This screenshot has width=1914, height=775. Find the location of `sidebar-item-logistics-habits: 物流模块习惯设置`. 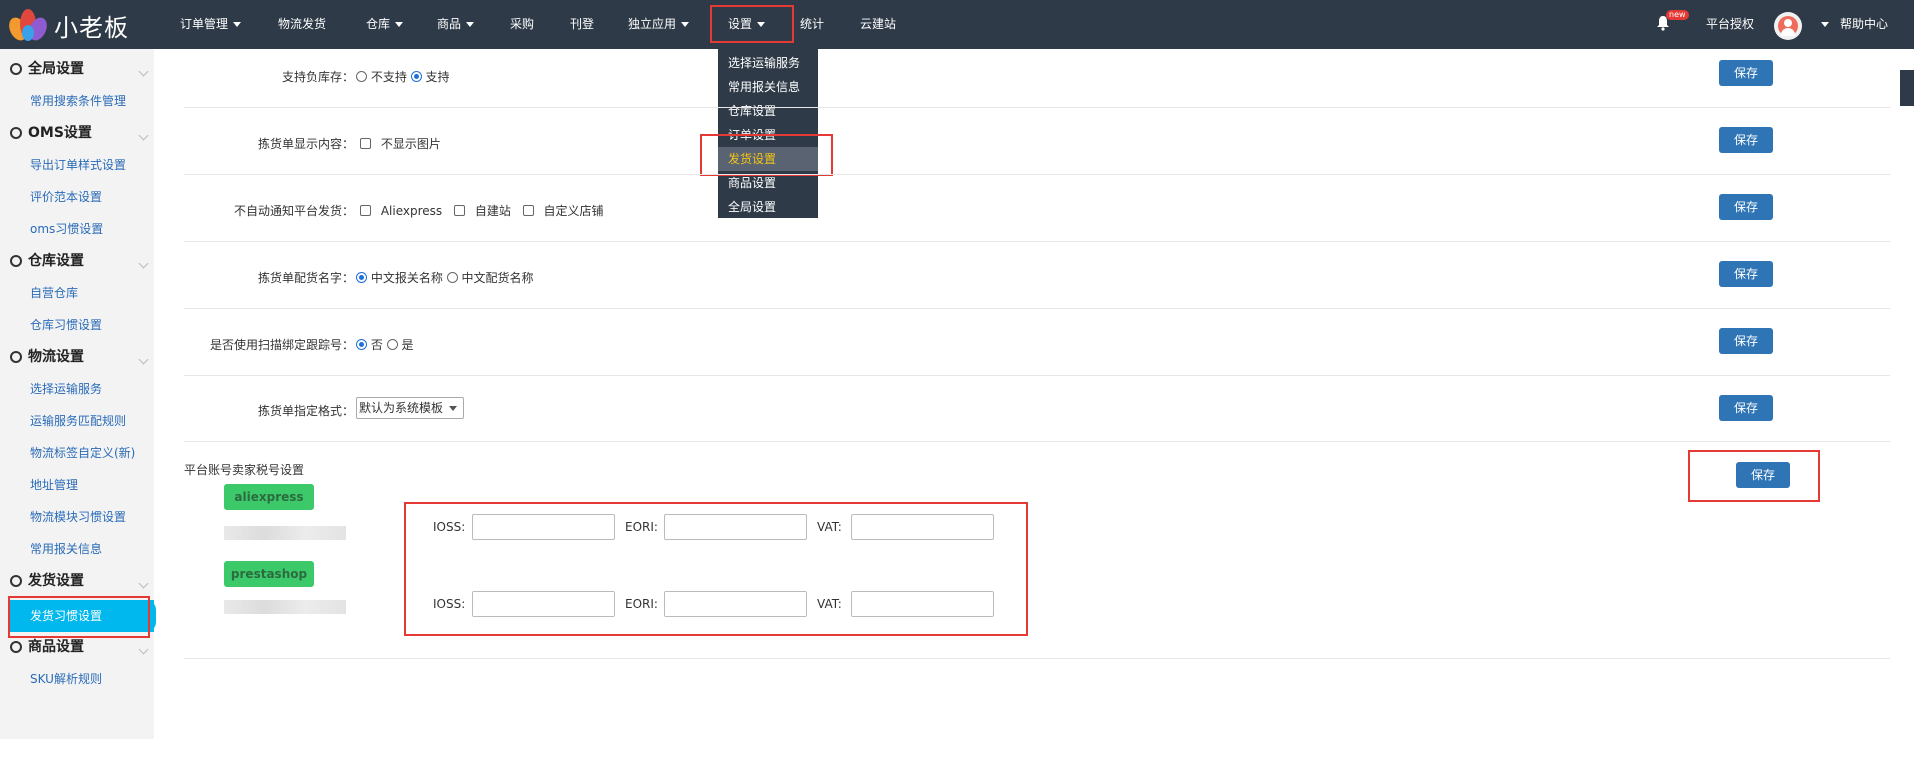

sidebar-item-logistics-habits: 物流模块习惯设置 is located at coordinates (78, 517).